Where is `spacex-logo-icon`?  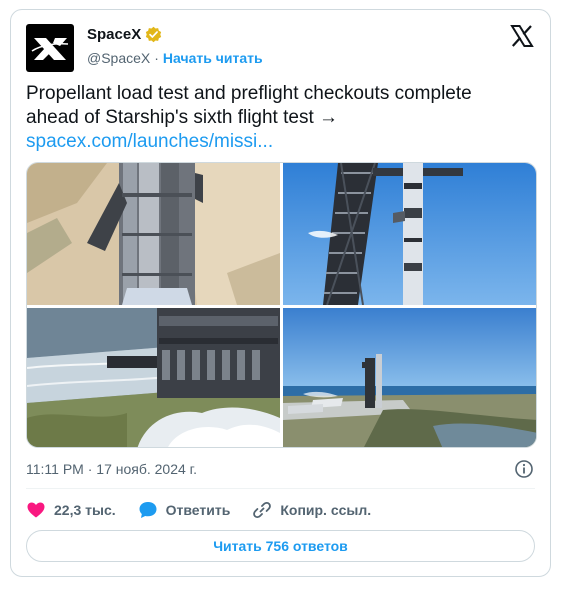 spacex-logo-icon is located at coordinates (50, 49).